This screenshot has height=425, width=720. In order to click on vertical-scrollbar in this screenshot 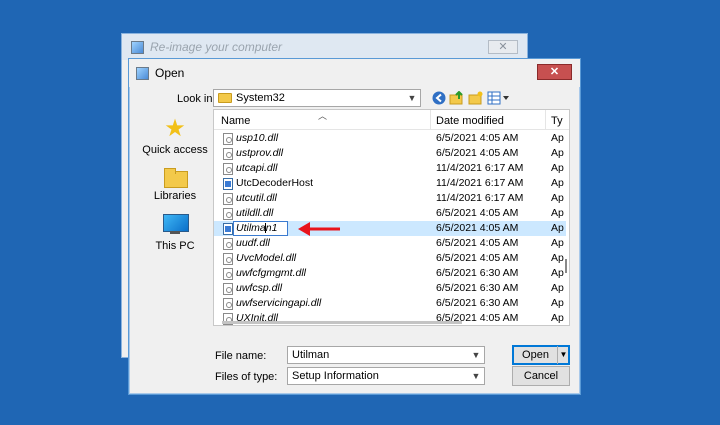, I will do `click(566, 227)`.